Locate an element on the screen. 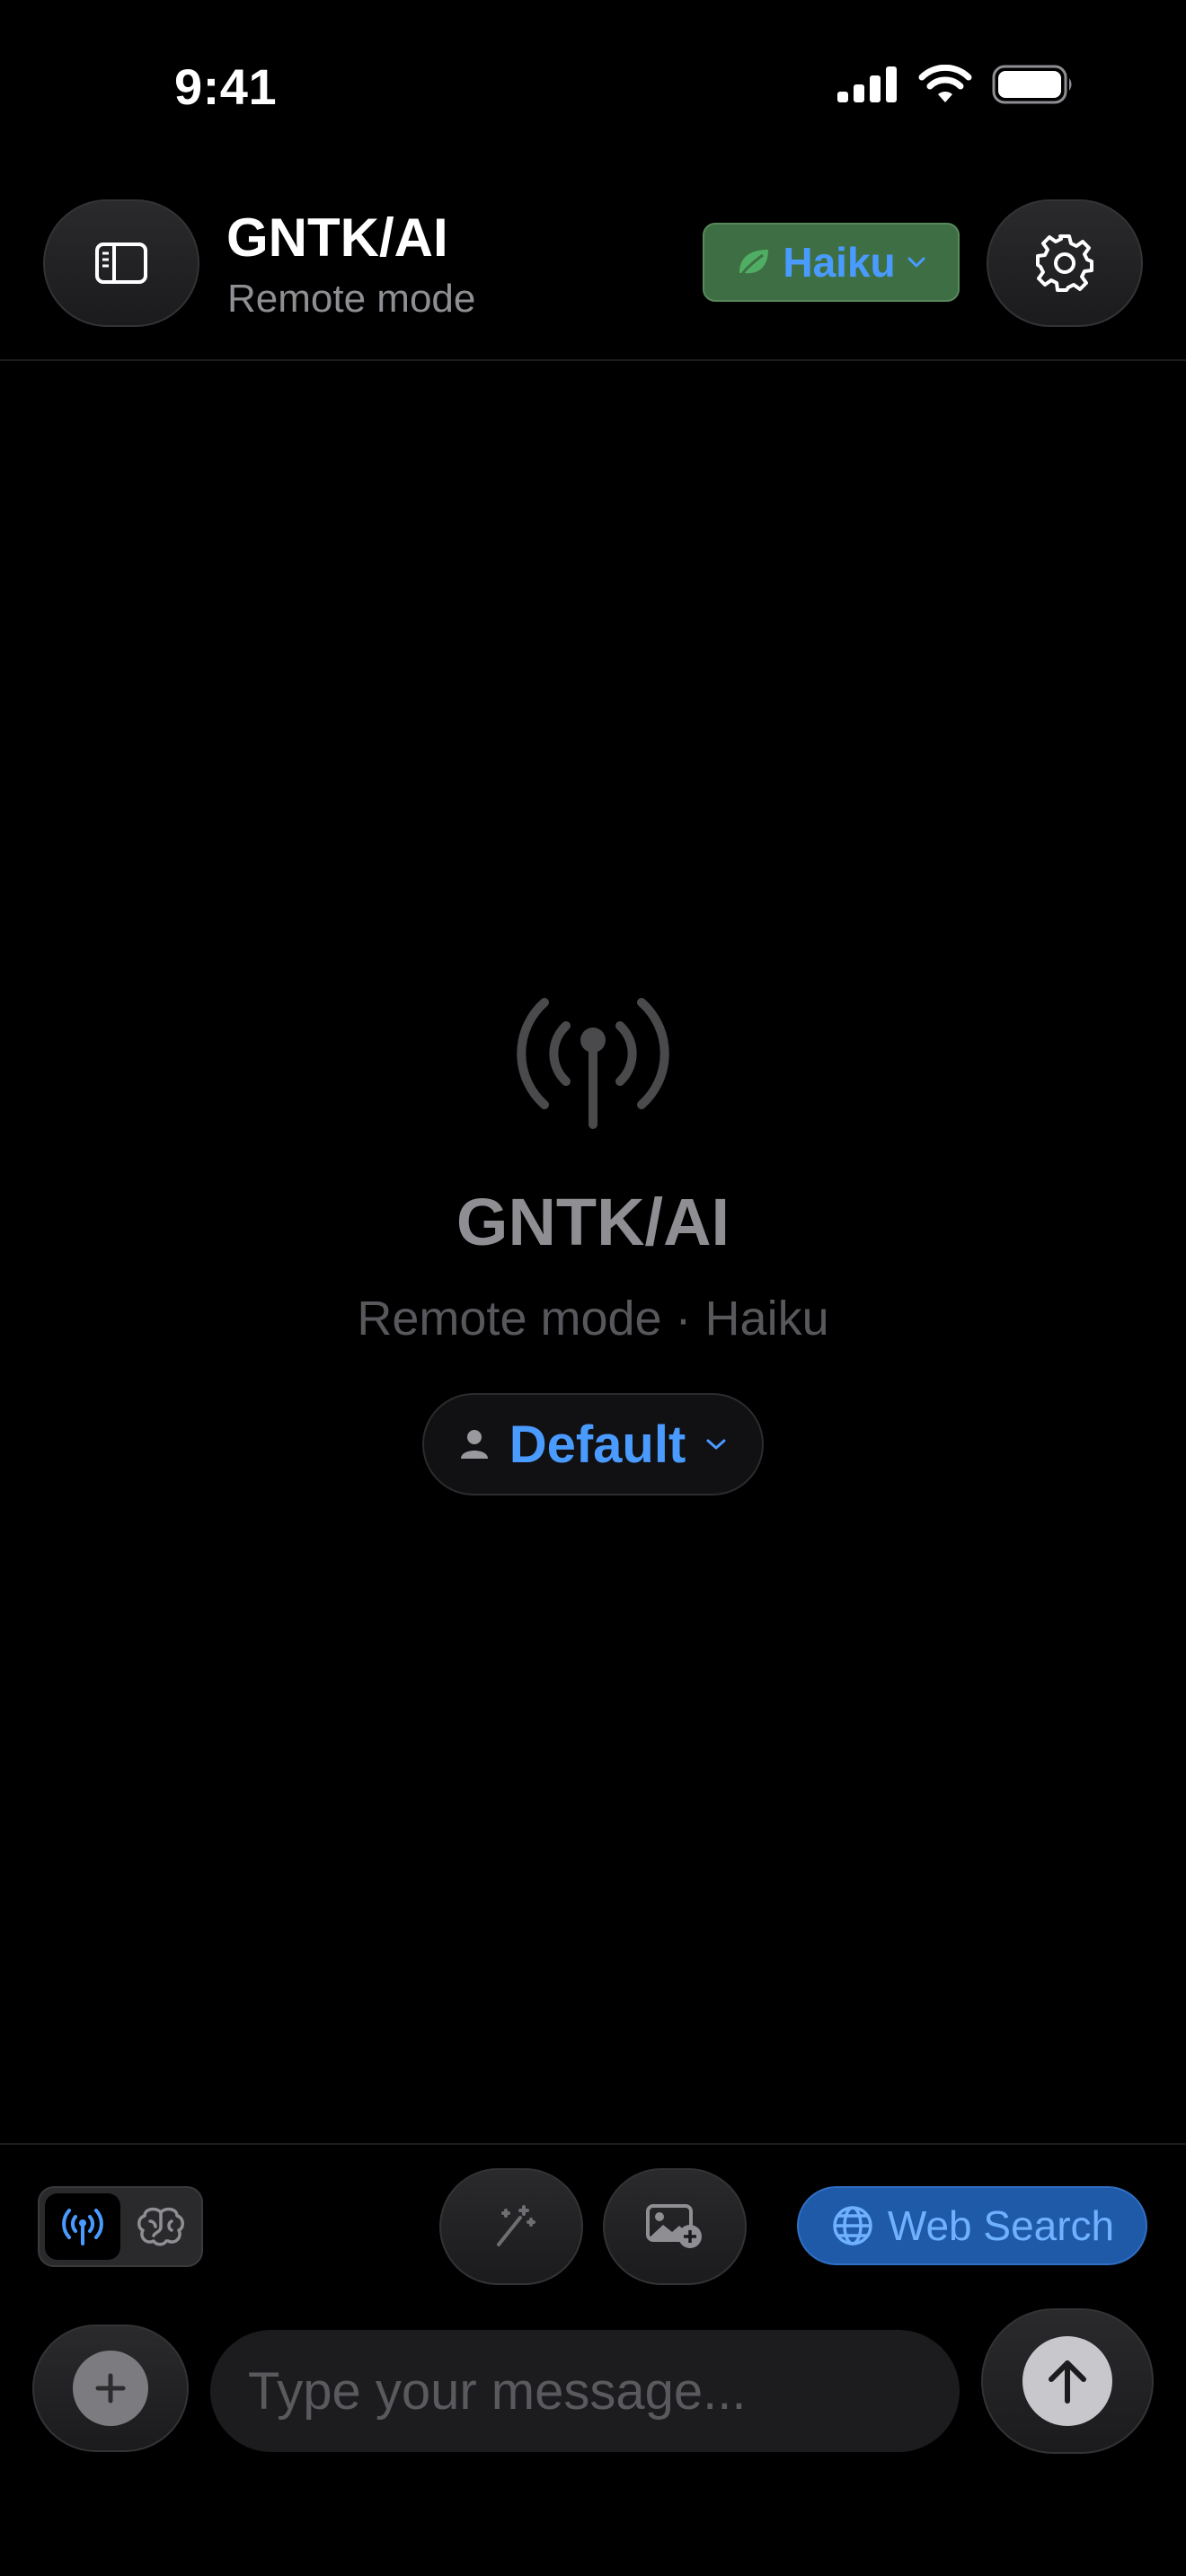  empty-state-subtitle: Remote mode · Haiku is located at coordinates (593, 1318).